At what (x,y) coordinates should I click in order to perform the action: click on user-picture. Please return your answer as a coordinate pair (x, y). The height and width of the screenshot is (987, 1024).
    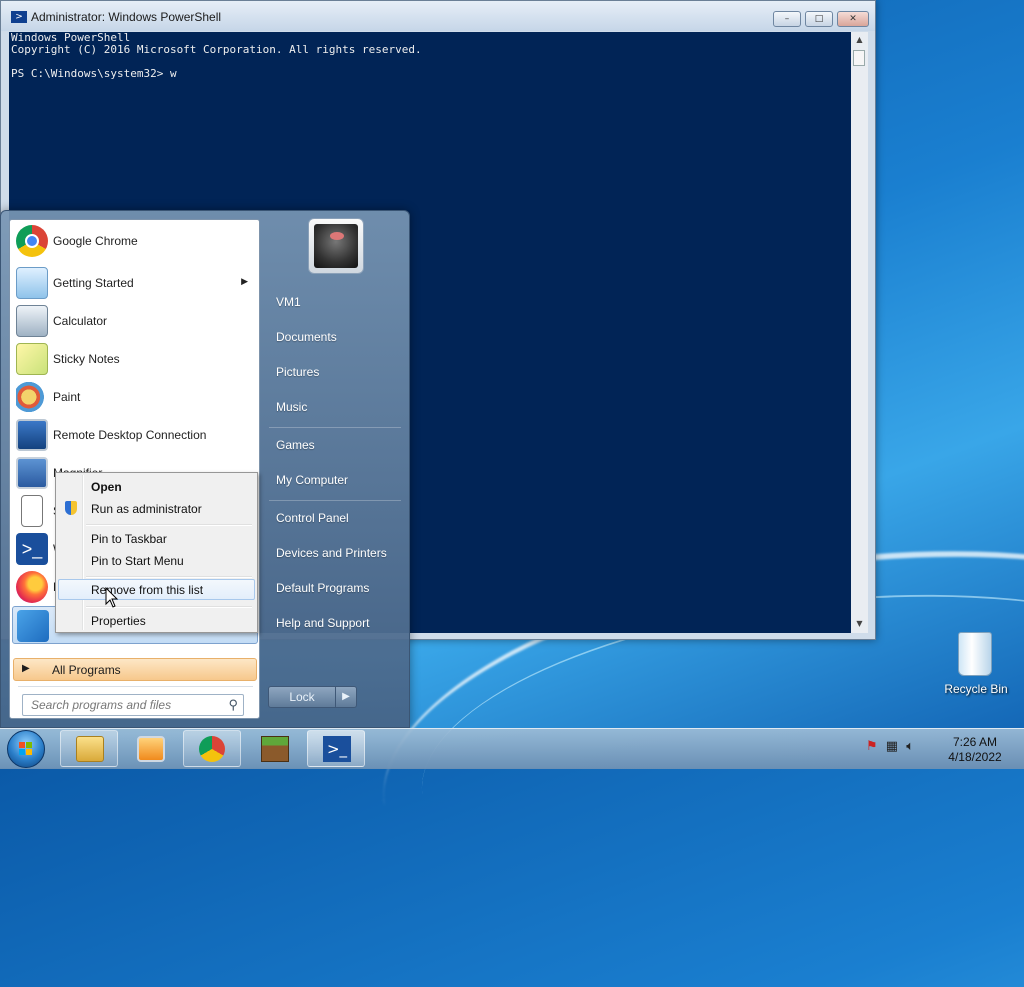
    Looking at the image, I should click on (336, 246).